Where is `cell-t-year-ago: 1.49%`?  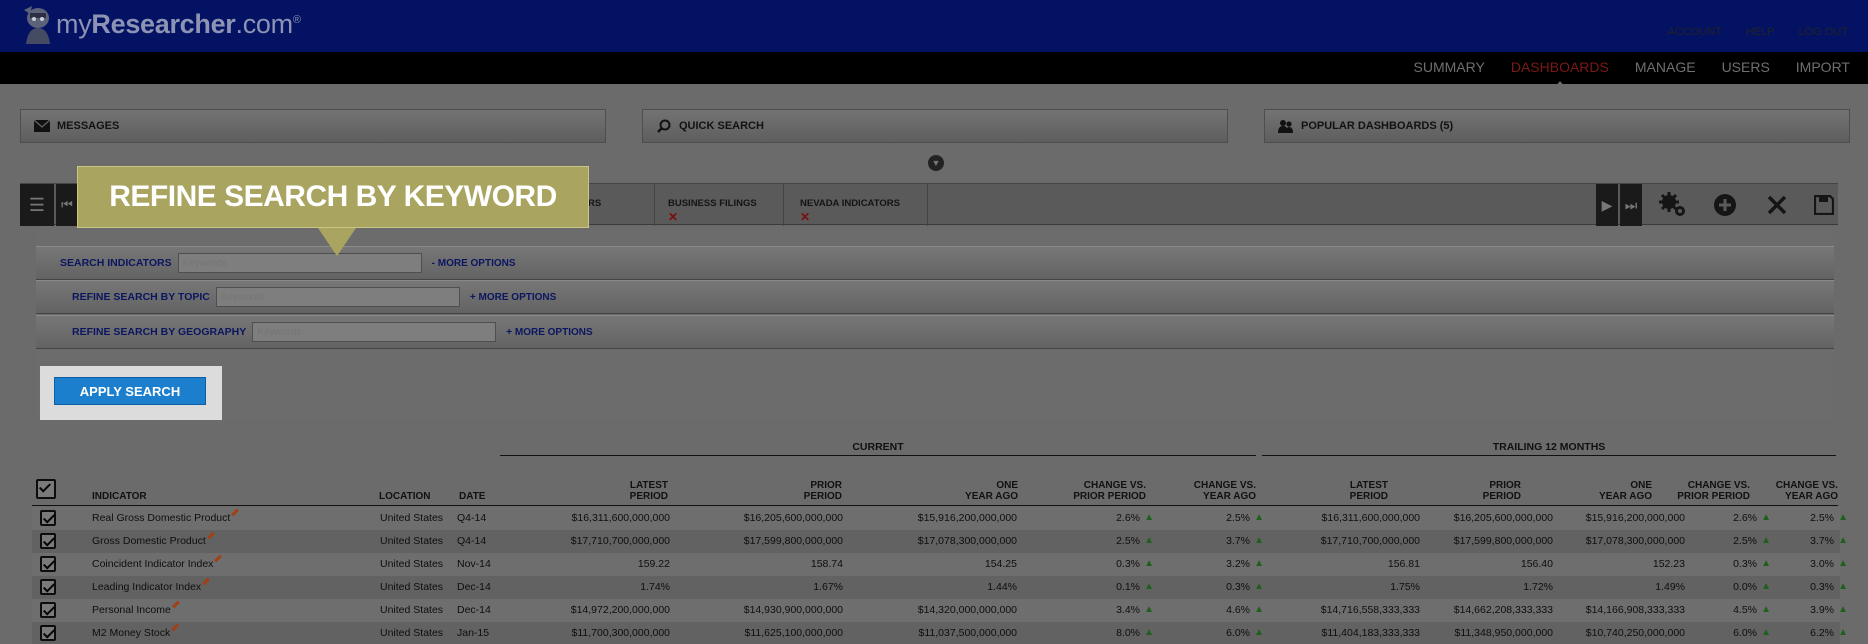 cell-t-year-ago: 1.49% is located at coordinates (1670, 587).